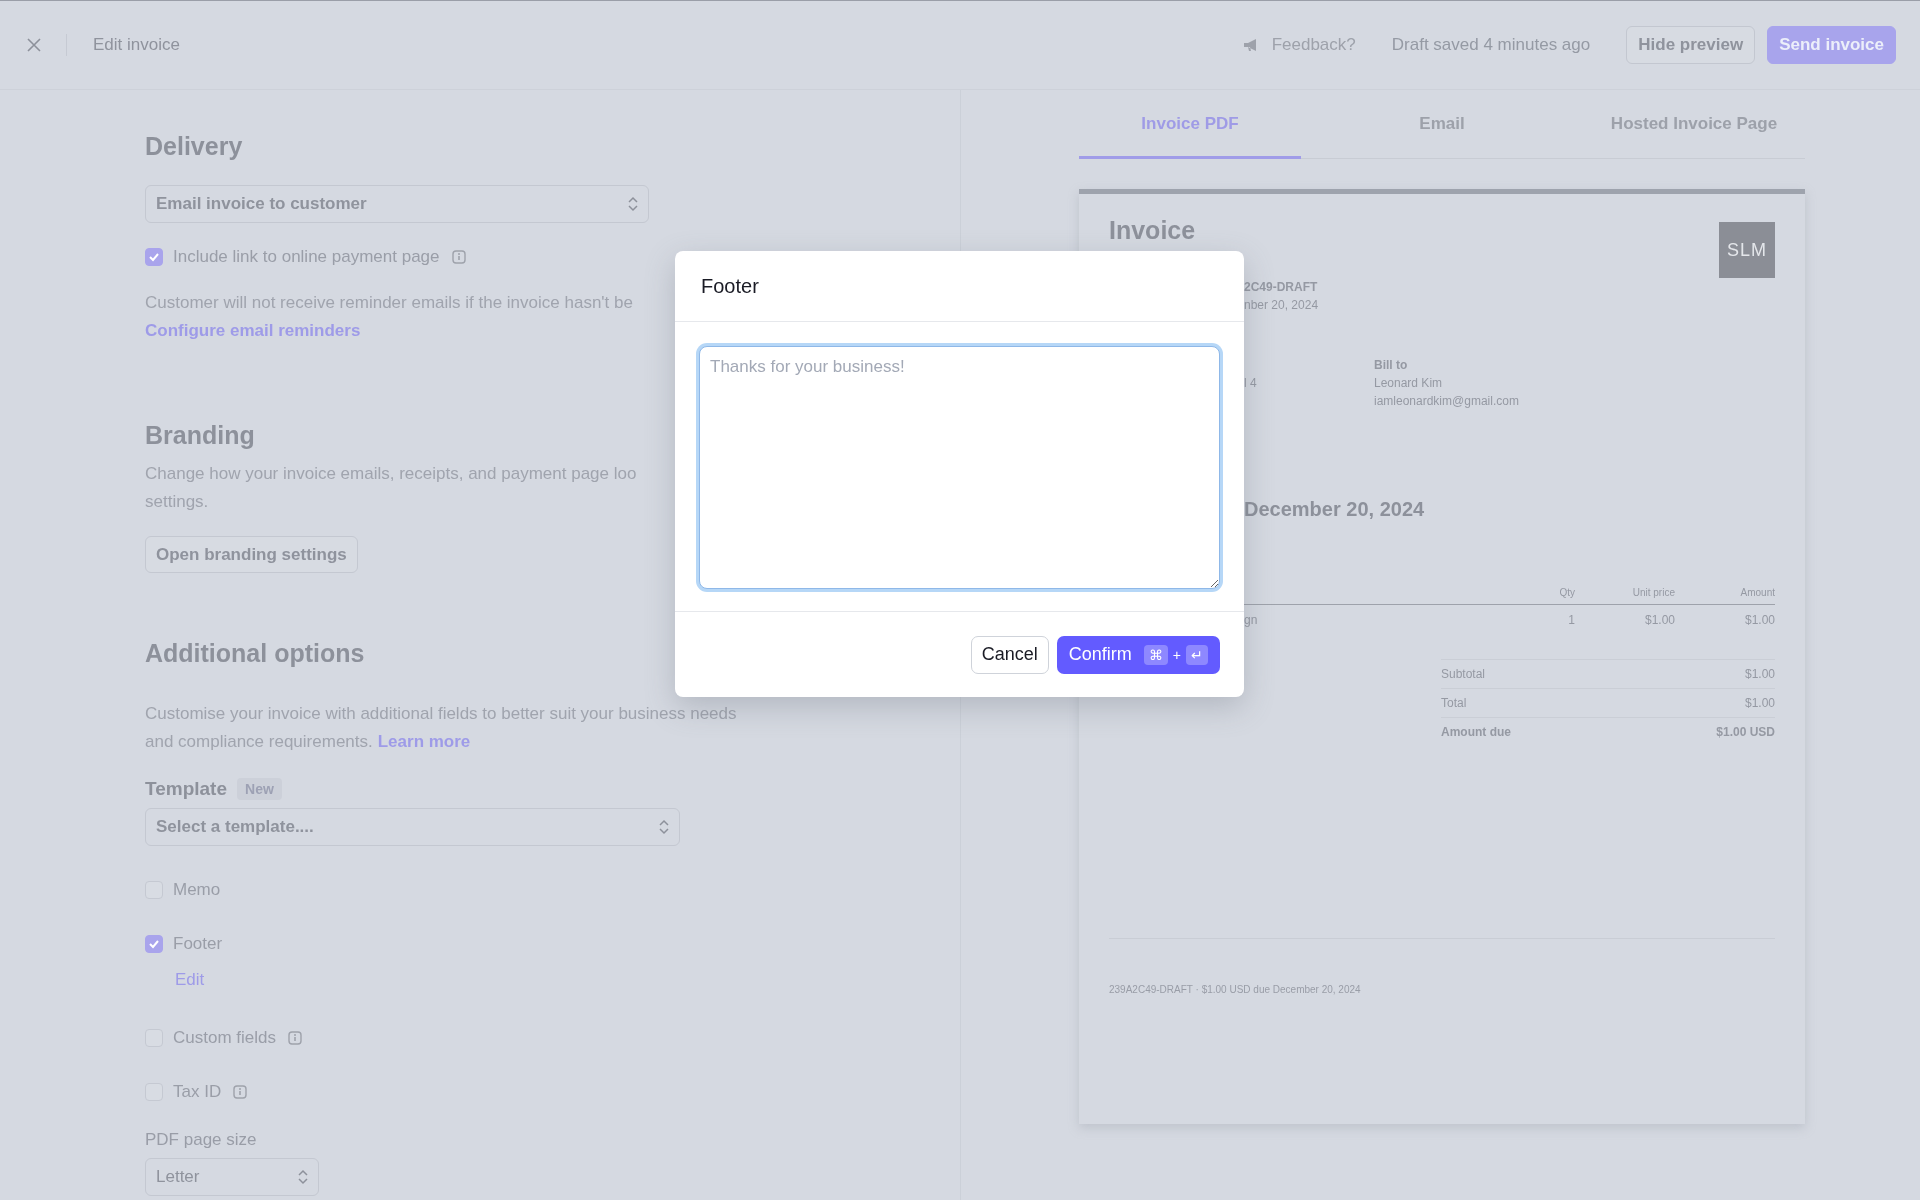 This screenshot has height=1200, width=1920. I want to click on preview-tab: Invoice PDF, so click(1190, 129).